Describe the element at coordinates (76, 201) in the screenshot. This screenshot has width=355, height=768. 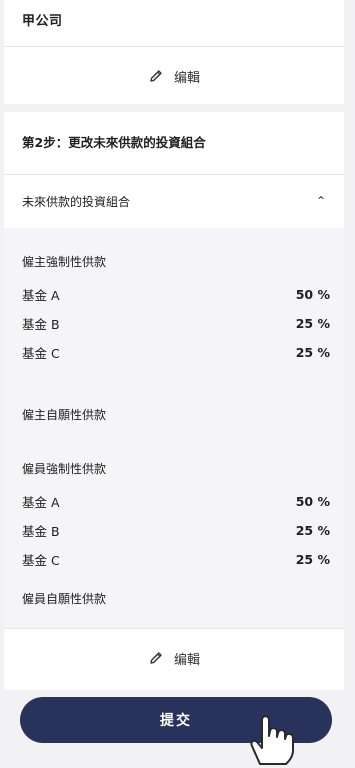
I see `accordion-title: 未來供款的投資組合` at that location.